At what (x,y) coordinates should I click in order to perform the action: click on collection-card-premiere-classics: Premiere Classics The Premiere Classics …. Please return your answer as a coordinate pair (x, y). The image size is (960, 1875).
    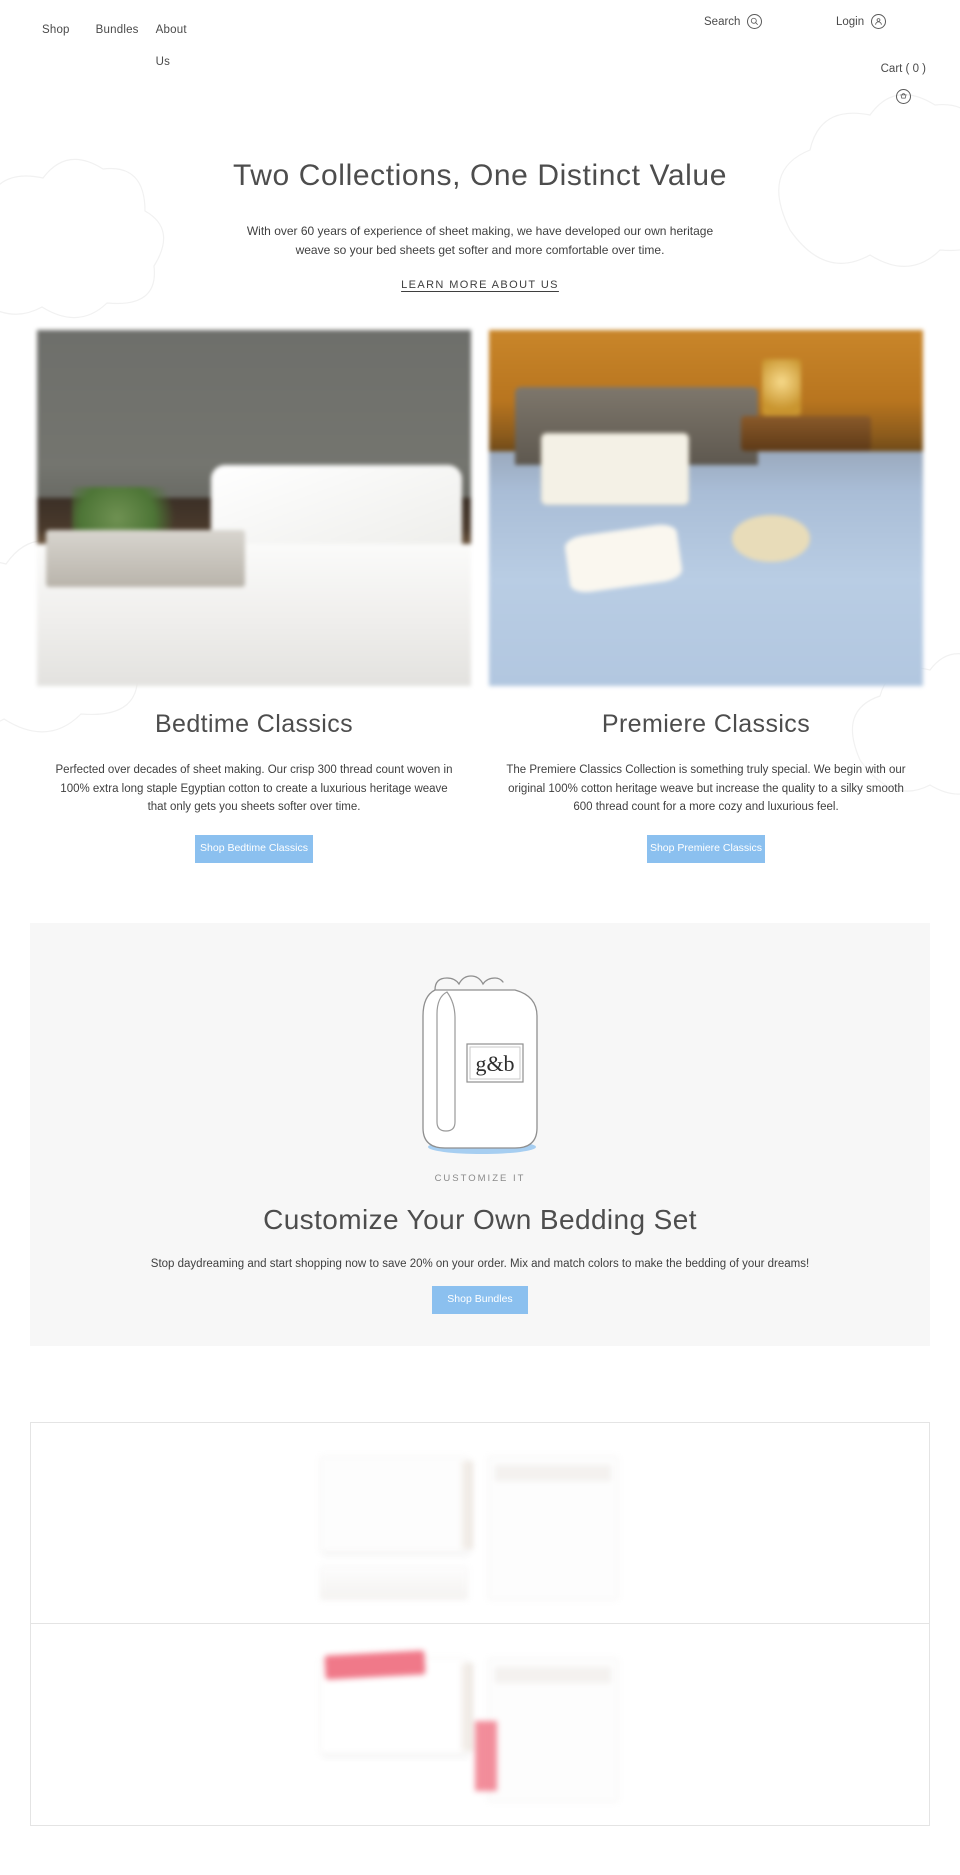
    Looking at the image, I should click on (706, 597).